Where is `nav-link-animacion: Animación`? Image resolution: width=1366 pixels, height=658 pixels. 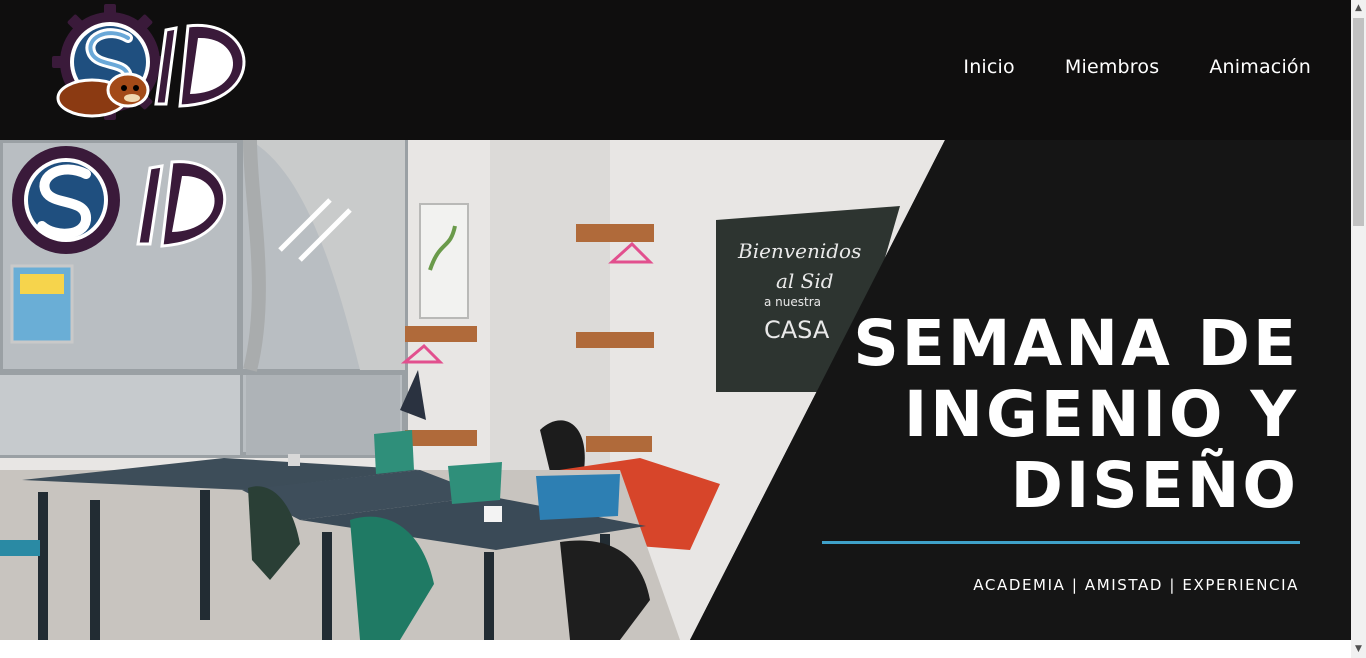 nav-link-animacion: Animación is located at coordinates (1260, 67).